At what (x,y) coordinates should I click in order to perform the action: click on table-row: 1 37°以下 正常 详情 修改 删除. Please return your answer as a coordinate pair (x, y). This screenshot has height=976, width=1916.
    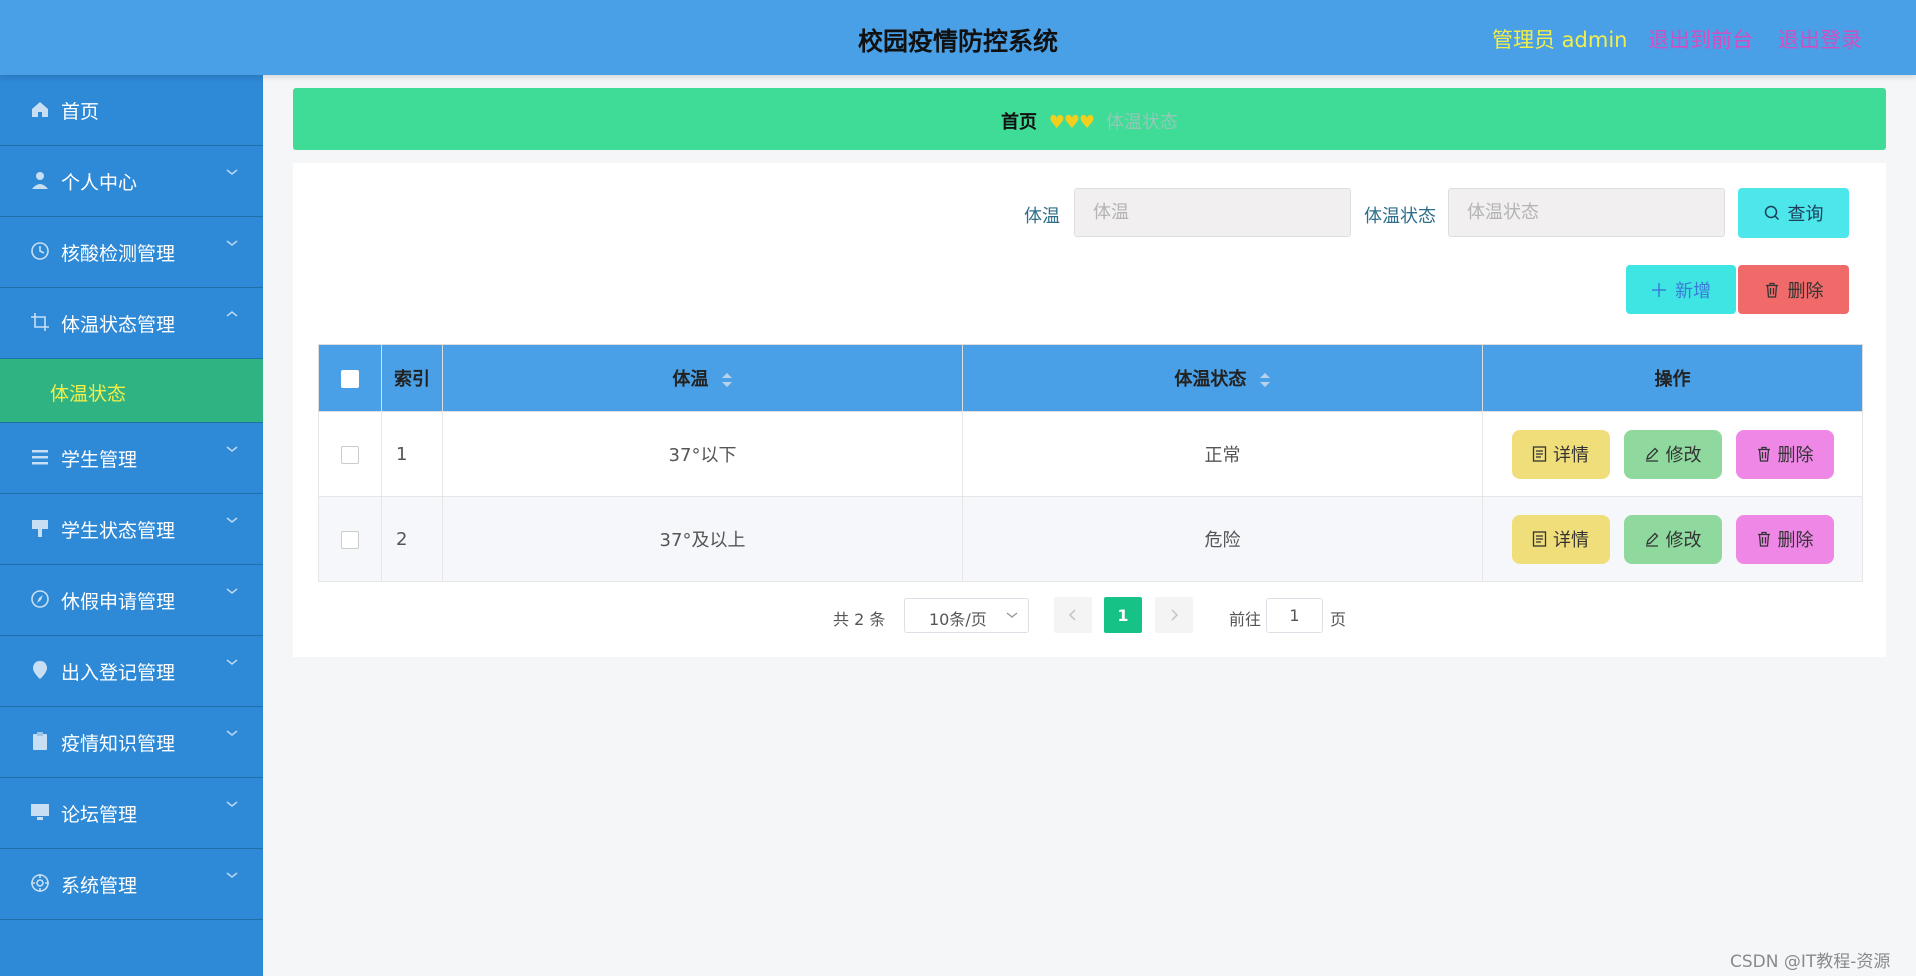
    Looking at the image, I should click on (1090, 454).